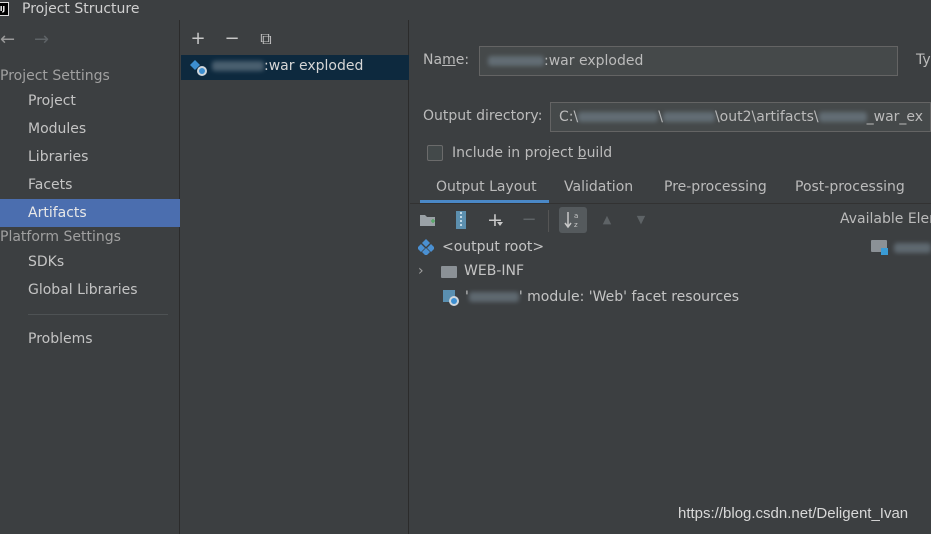 This screenshot has height=534, width=931. I want to click on sidebar-item-artifacts: Artifacts, so click(90, 213).